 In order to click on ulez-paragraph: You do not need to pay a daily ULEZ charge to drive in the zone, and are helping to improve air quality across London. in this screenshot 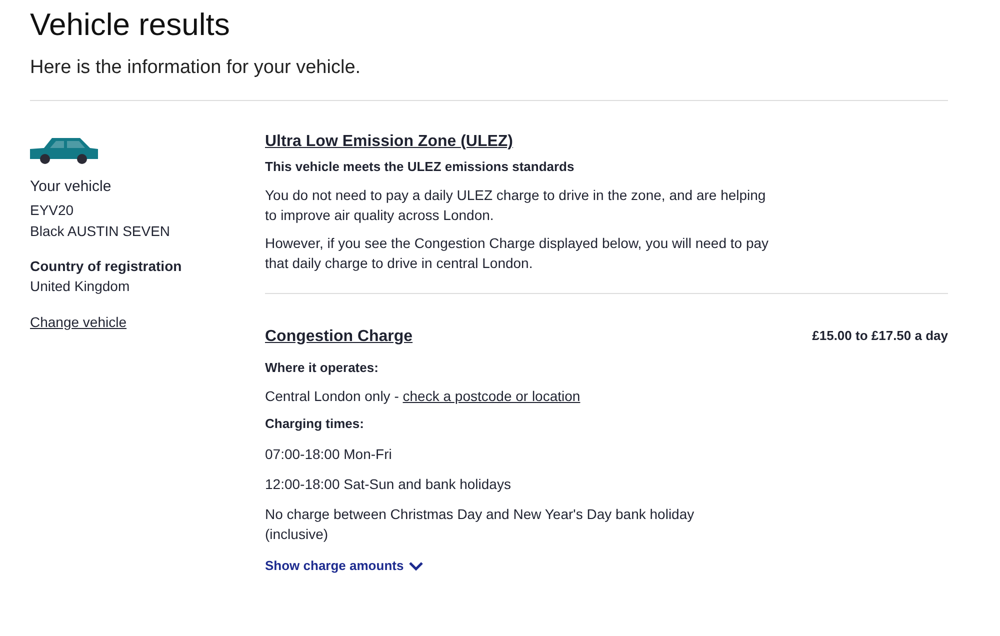, I will do `click(516, 205)`.